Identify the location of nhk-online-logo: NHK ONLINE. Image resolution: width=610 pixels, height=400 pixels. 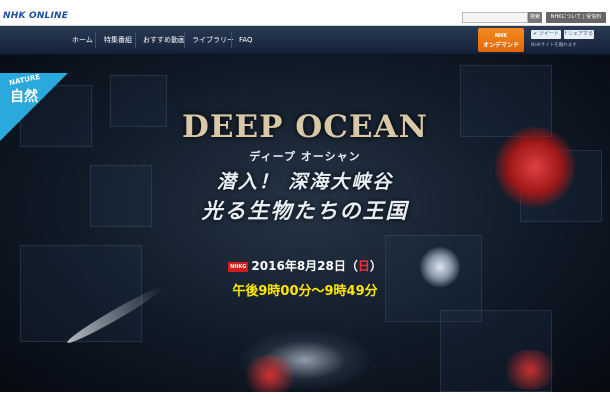
(35, 16).